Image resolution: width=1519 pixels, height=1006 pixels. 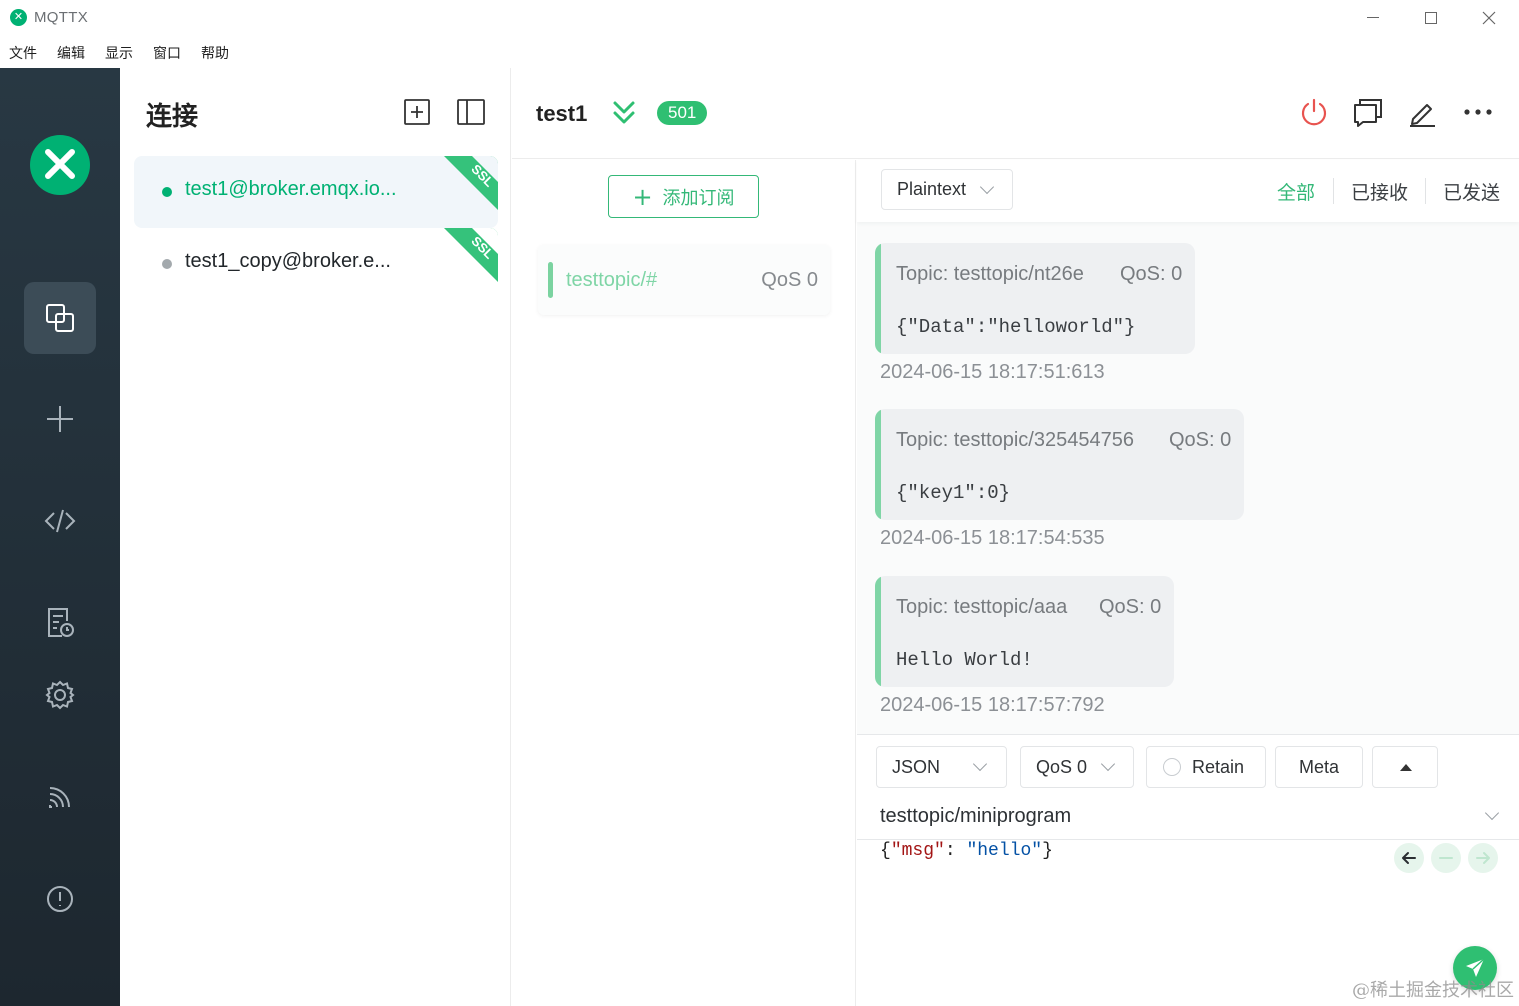 I want to click on nav-new-connection, so click(x=60, y=419).